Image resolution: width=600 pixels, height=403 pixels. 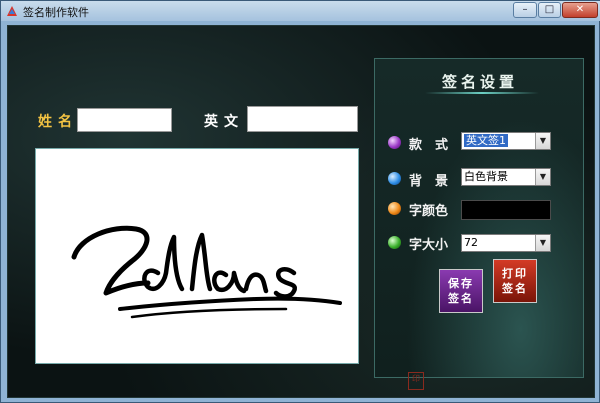 What do you see at coordinates (515, 288) in the screenshot?
I see `print-line2: 签名` at bounding box center [515, 288].